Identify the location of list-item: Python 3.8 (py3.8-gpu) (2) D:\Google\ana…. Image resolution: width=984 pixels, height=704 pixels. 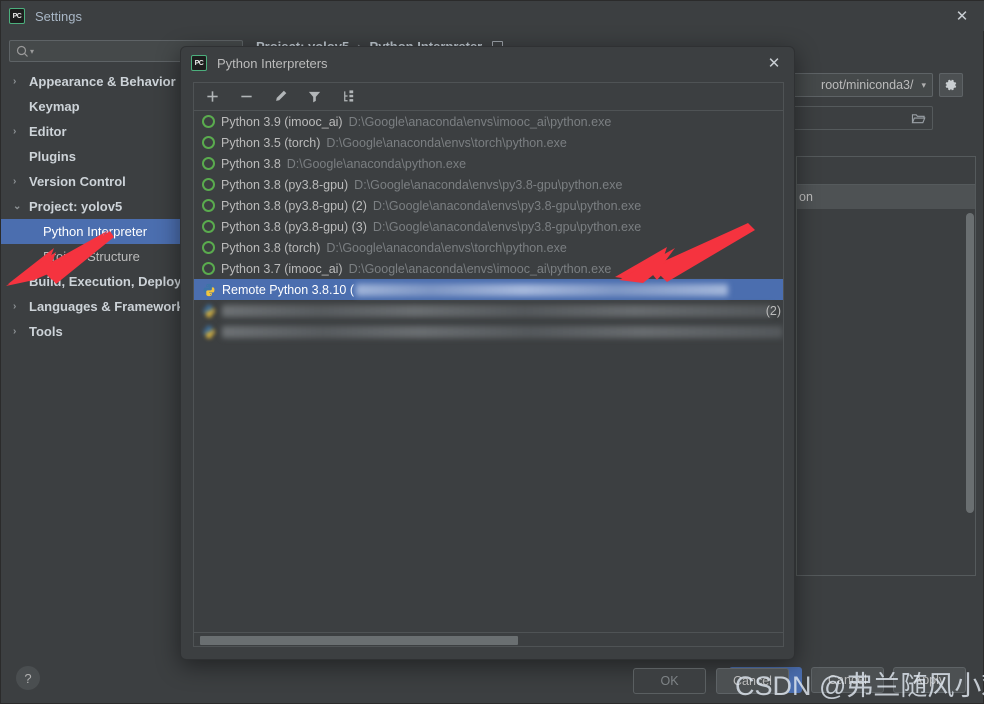
(488, 205).